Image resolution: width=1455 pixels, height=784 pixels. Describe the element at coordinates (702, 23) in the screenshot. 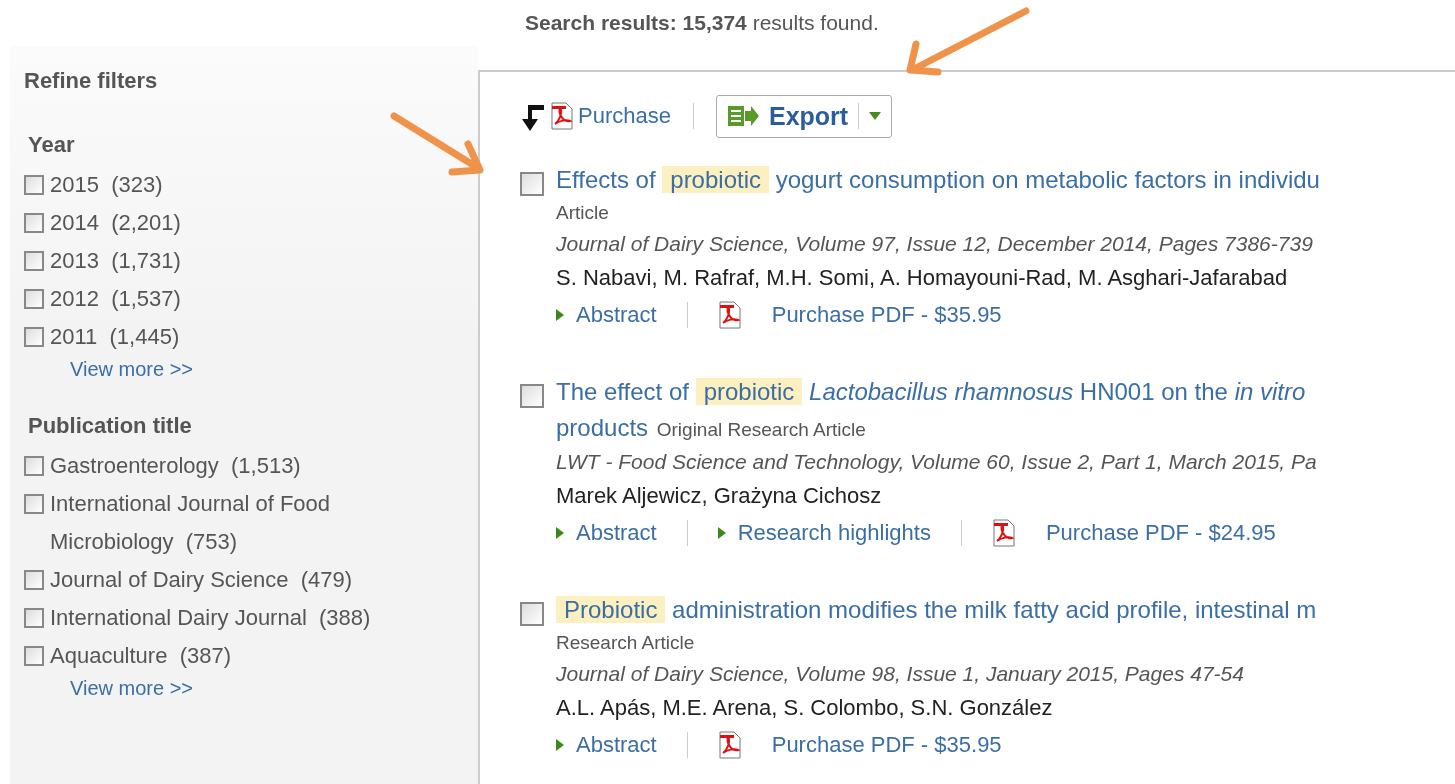

I see `results-summary: Search results: 15,374 results found.` at that location.